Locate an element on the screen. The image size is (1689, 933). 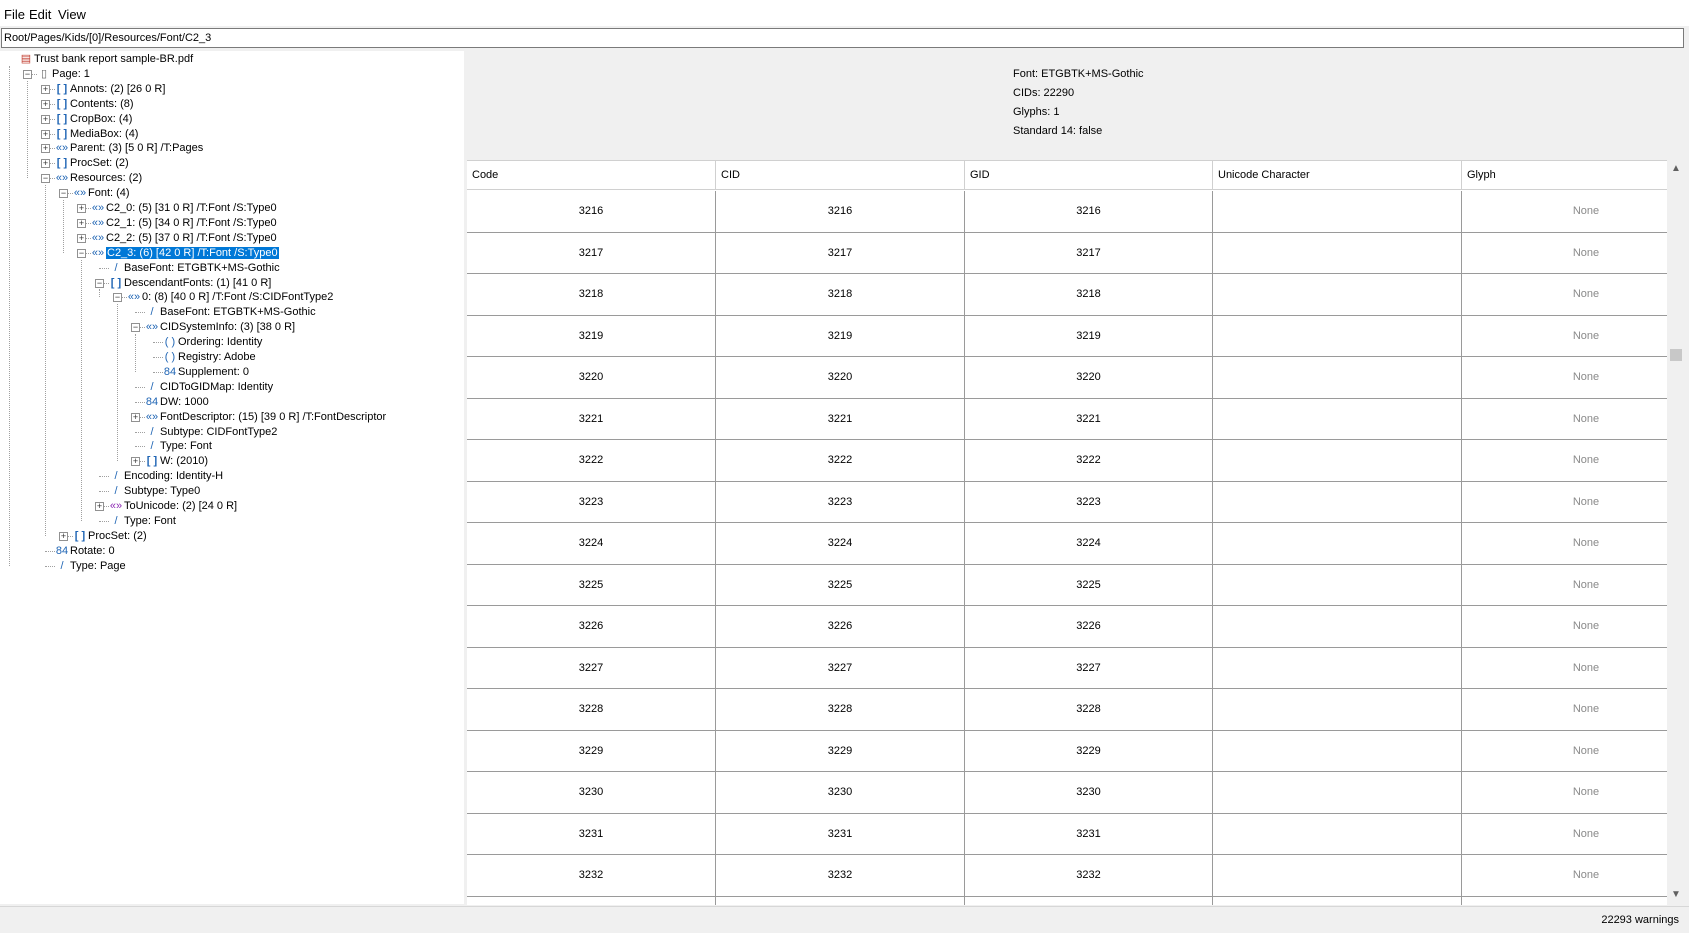
tree-node: [ ] Contents: (8) is located at coordinates (94, 104).